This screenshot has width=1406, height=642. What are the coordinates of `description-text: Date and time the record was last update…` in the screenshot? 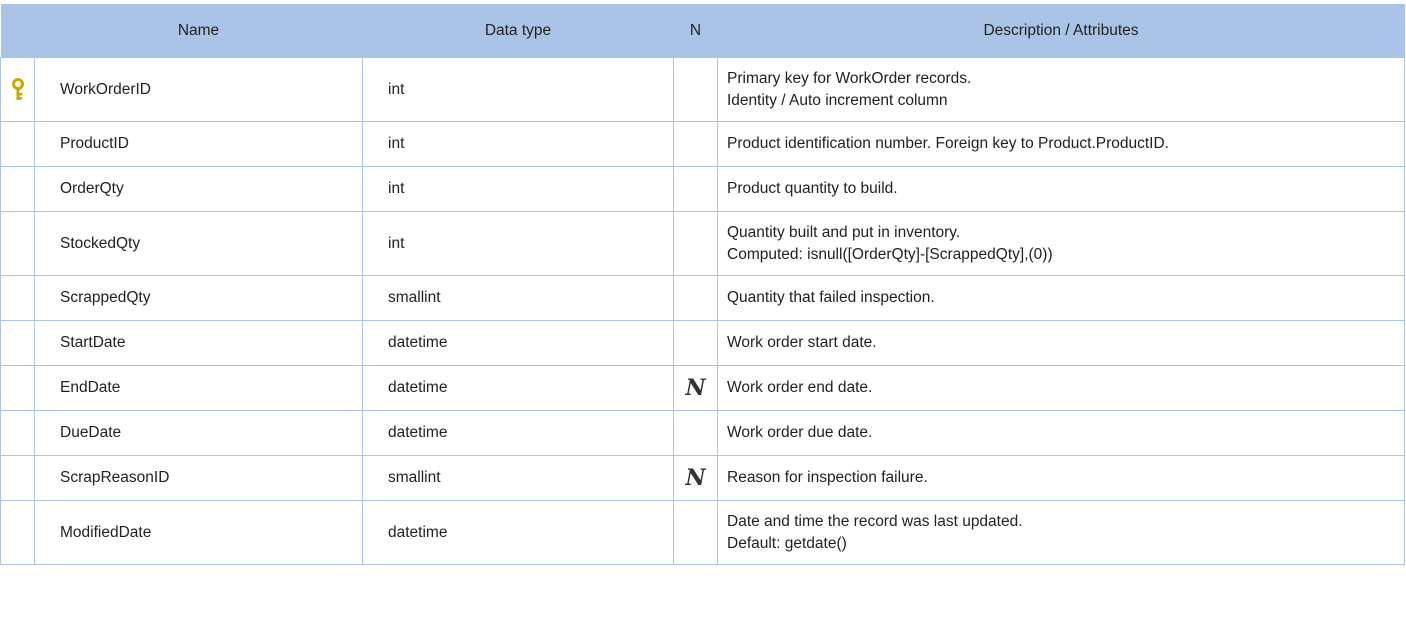 It's located at (875, 521).